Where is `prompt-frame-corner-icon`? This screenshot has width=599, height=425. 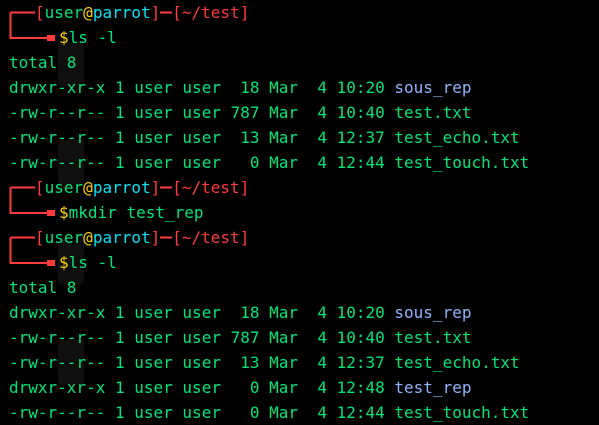
prompt-frame-corner-icon is located at coordinates (22, 193).